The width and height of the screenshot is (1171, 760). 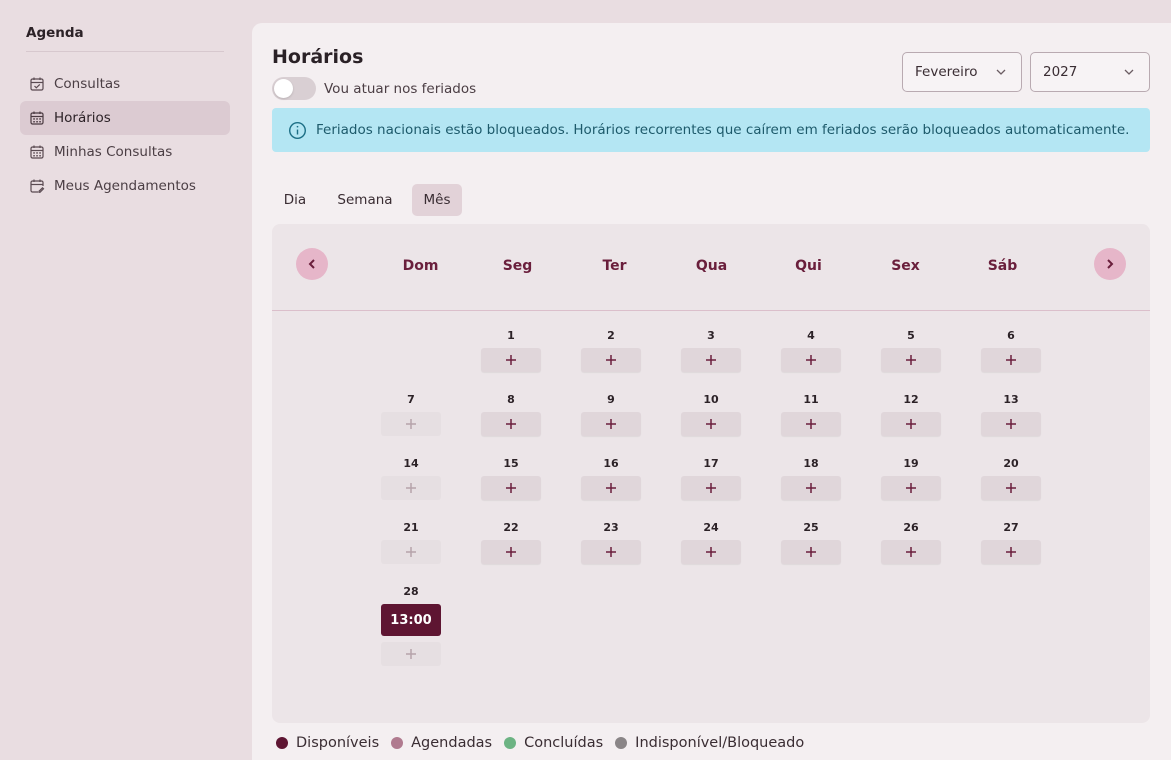 I want to click on month-select-value: Fevereiro, so click(x=946, y=72).